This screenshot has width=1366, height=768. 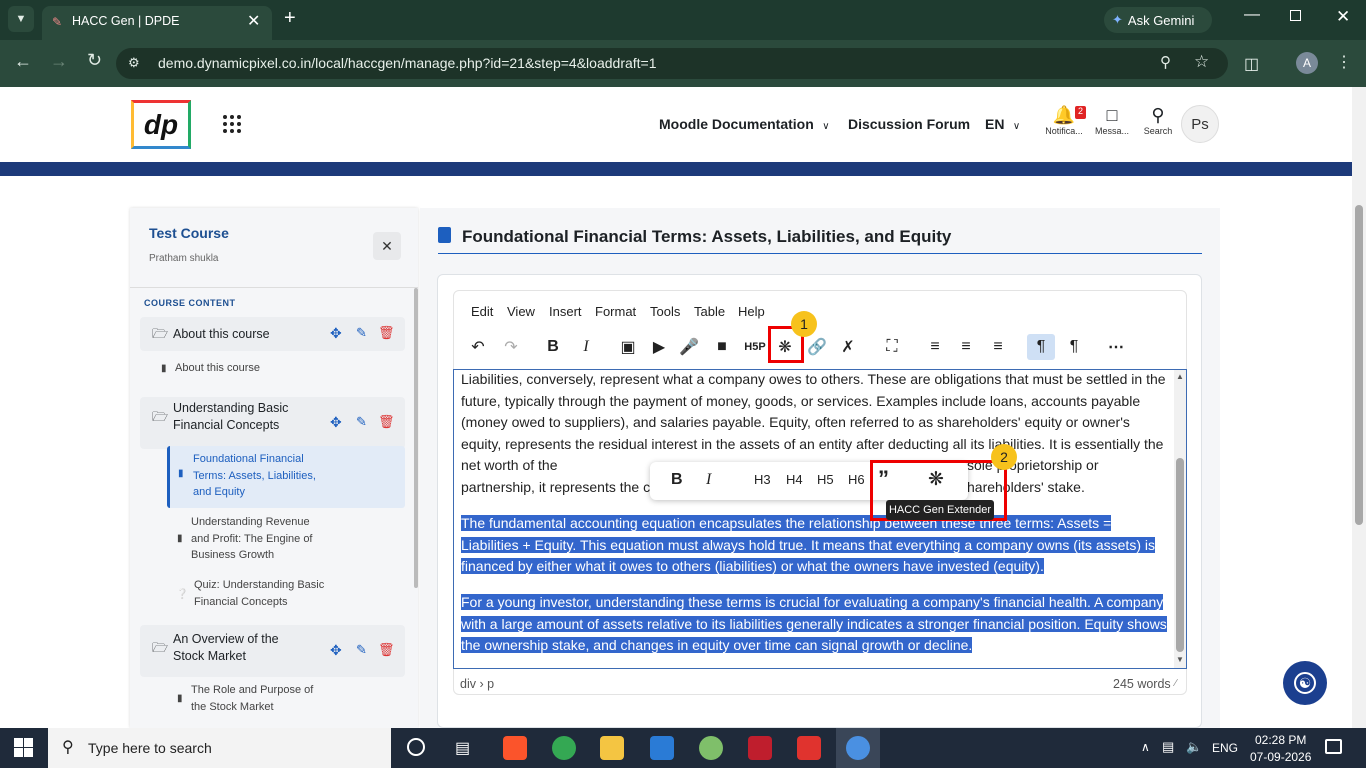 I want to click on menu-view: View, so click(x=521, y=311).